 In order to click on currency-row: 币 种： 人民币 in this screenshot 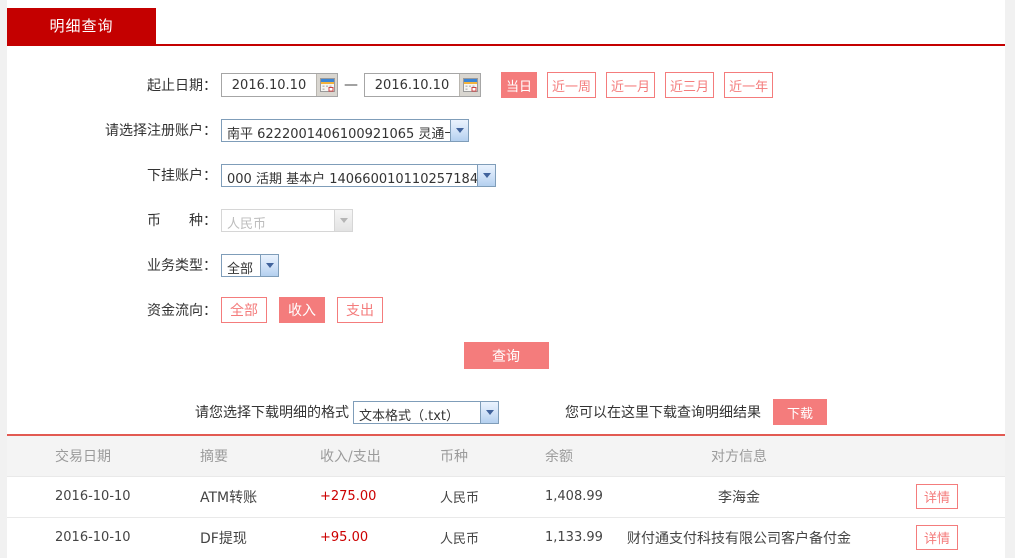, I will do `click(506, 220)`.